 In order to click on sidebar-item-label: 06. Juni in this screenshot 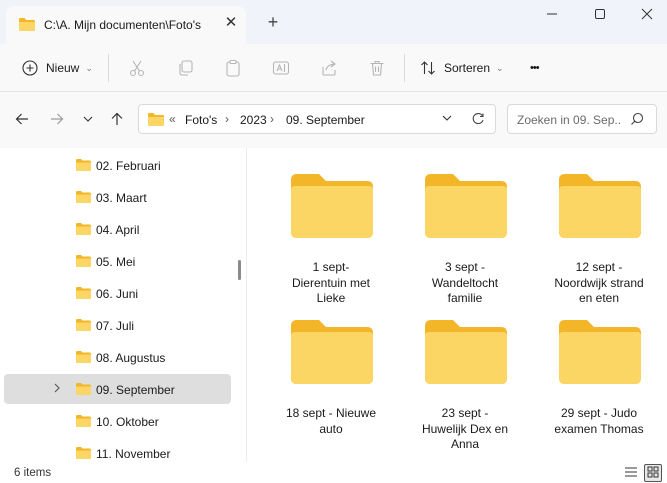, I will do `click(117, 294)`.